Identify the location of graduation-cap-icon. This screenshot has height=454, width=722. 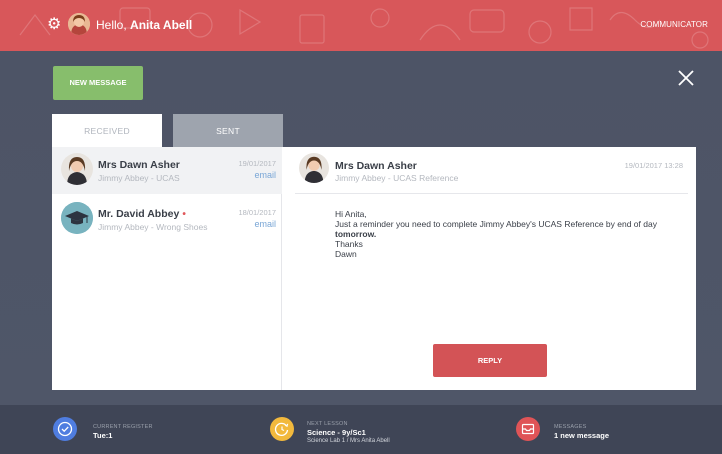
(77, 218).